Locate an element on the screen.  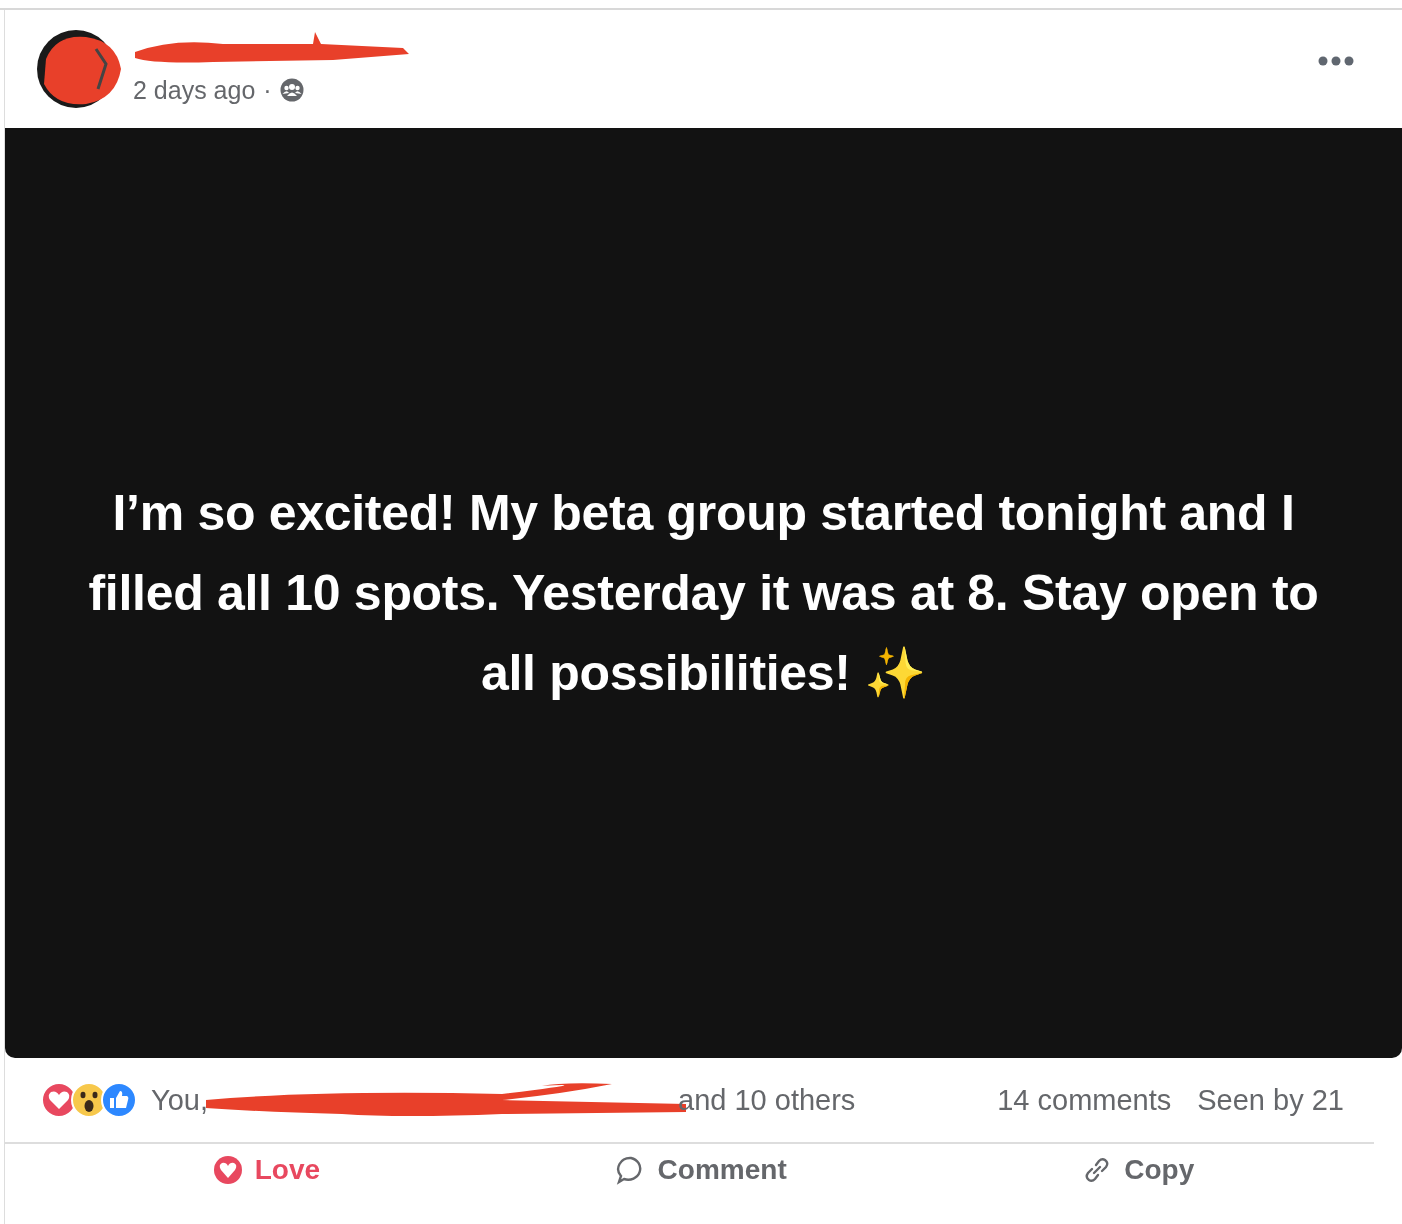
seen-by-count: Seen by 21 is located at coordinates (1270, 1100).